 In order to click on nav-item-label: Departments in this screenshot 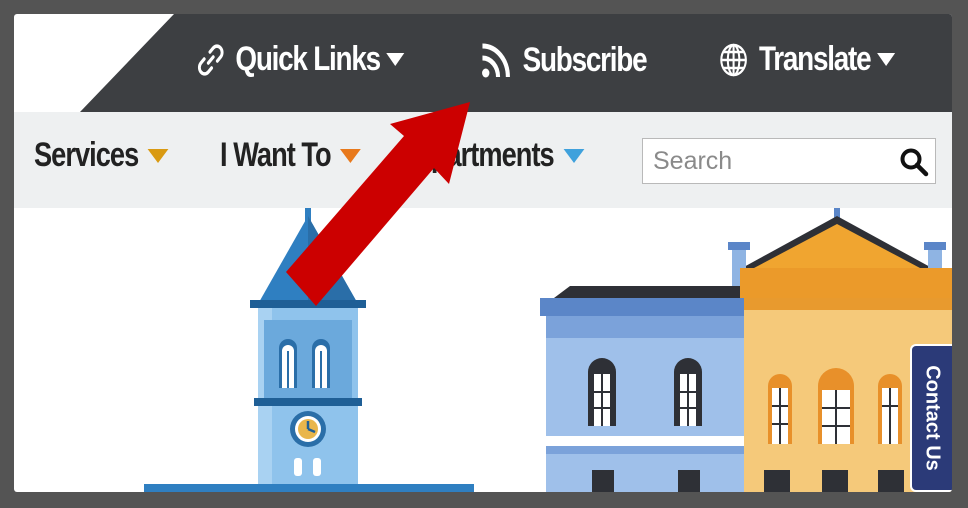, I will do `click(476, 155)`.